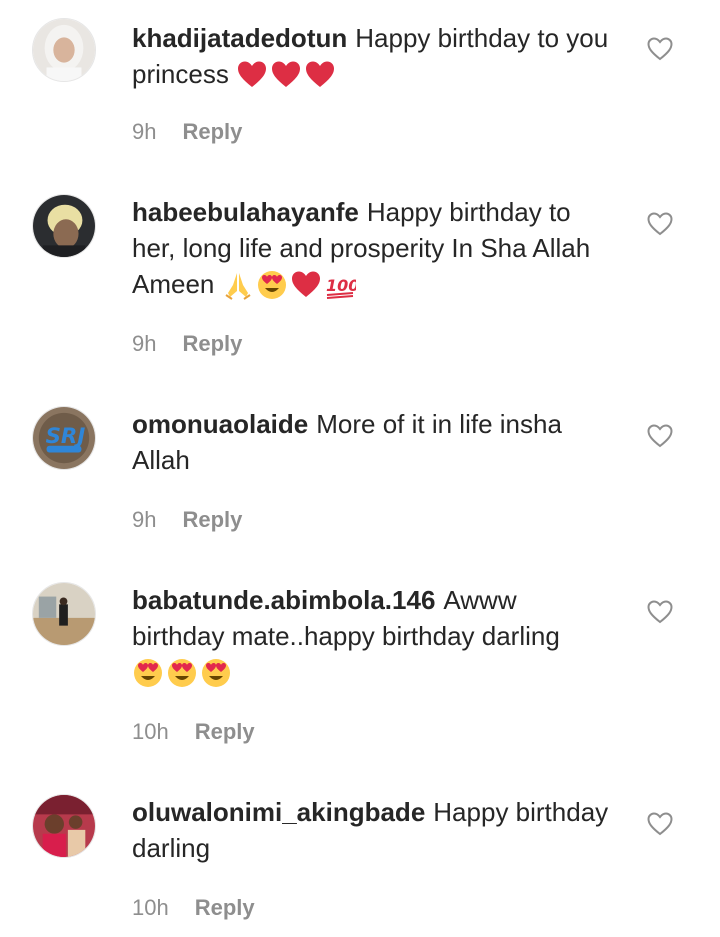 The width and height of the screenshot is (720, 937). I want to click on avatar: SRJ, so click(64, 438).